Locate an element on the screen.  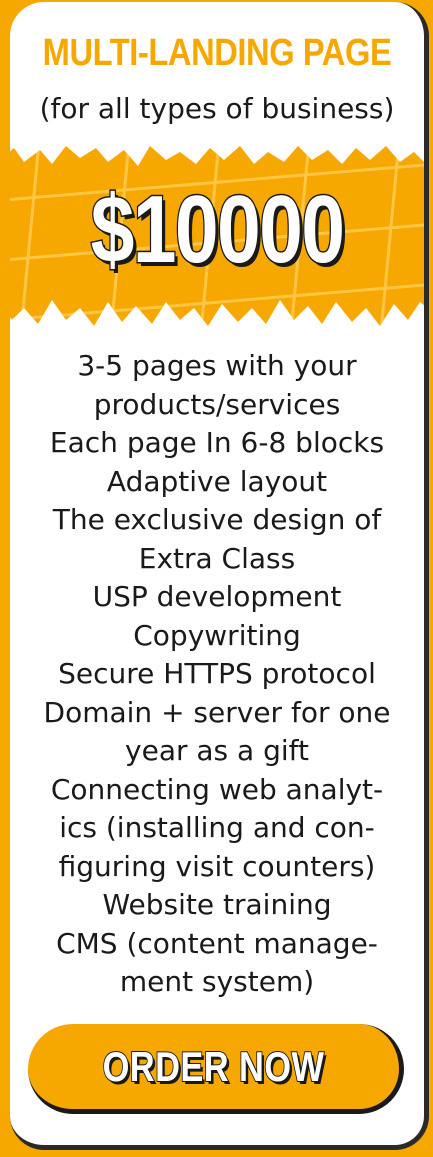
feature-item: Domain + server for one is located at coordinates (217, 712).